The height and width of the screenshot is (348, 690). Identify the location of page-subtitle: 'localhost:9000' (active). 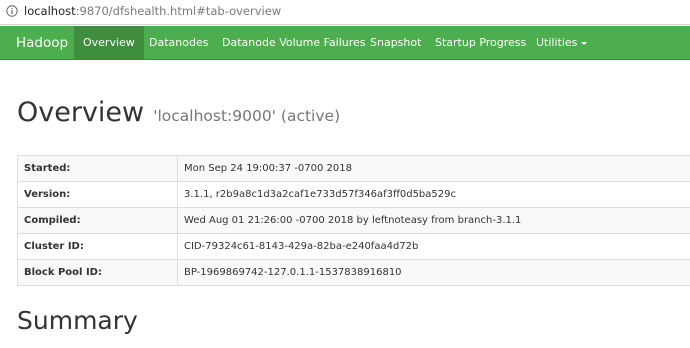
(247, 116).